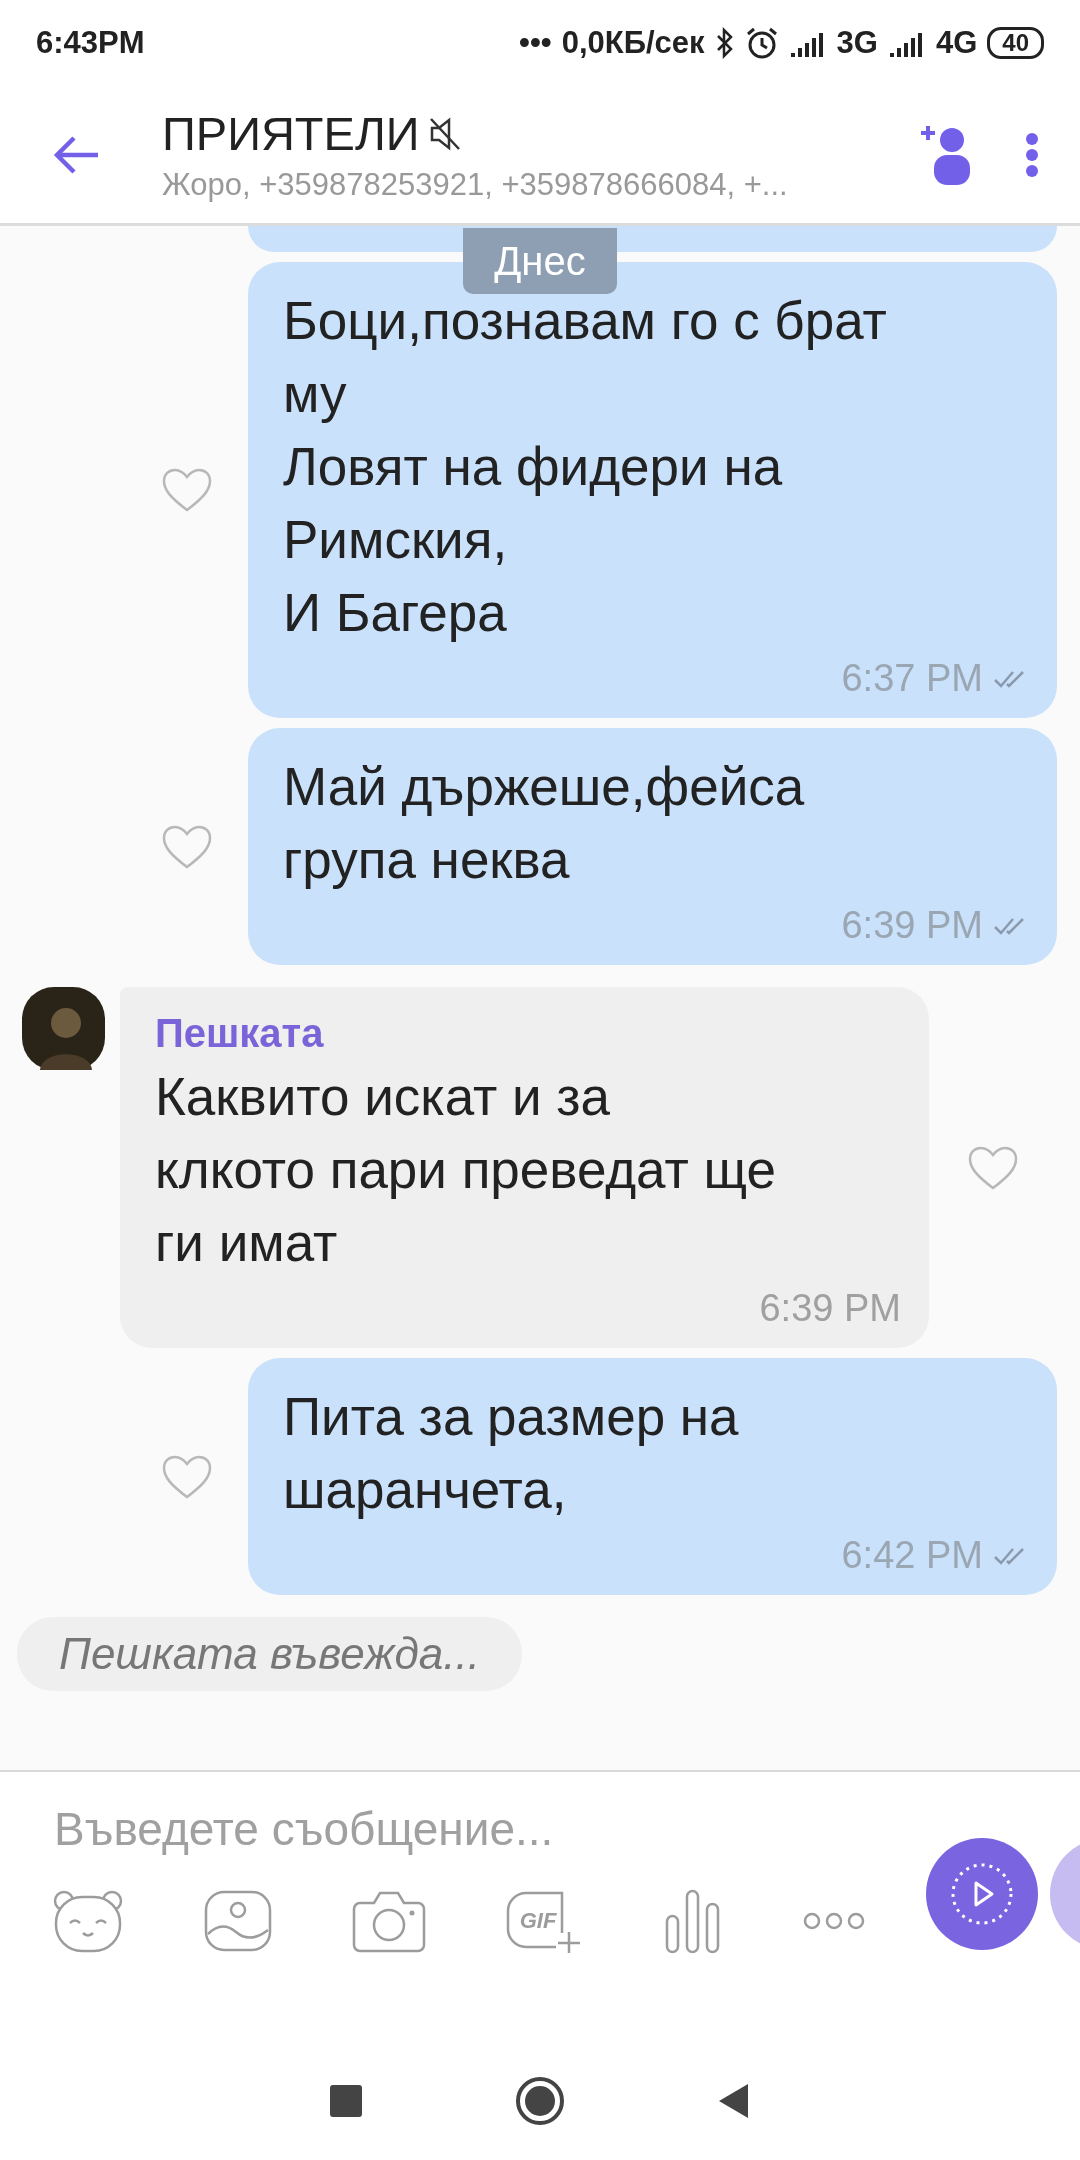  Describe the element at coordinates (982, 1894) in the screenshot. I see `play-icon` at that location.